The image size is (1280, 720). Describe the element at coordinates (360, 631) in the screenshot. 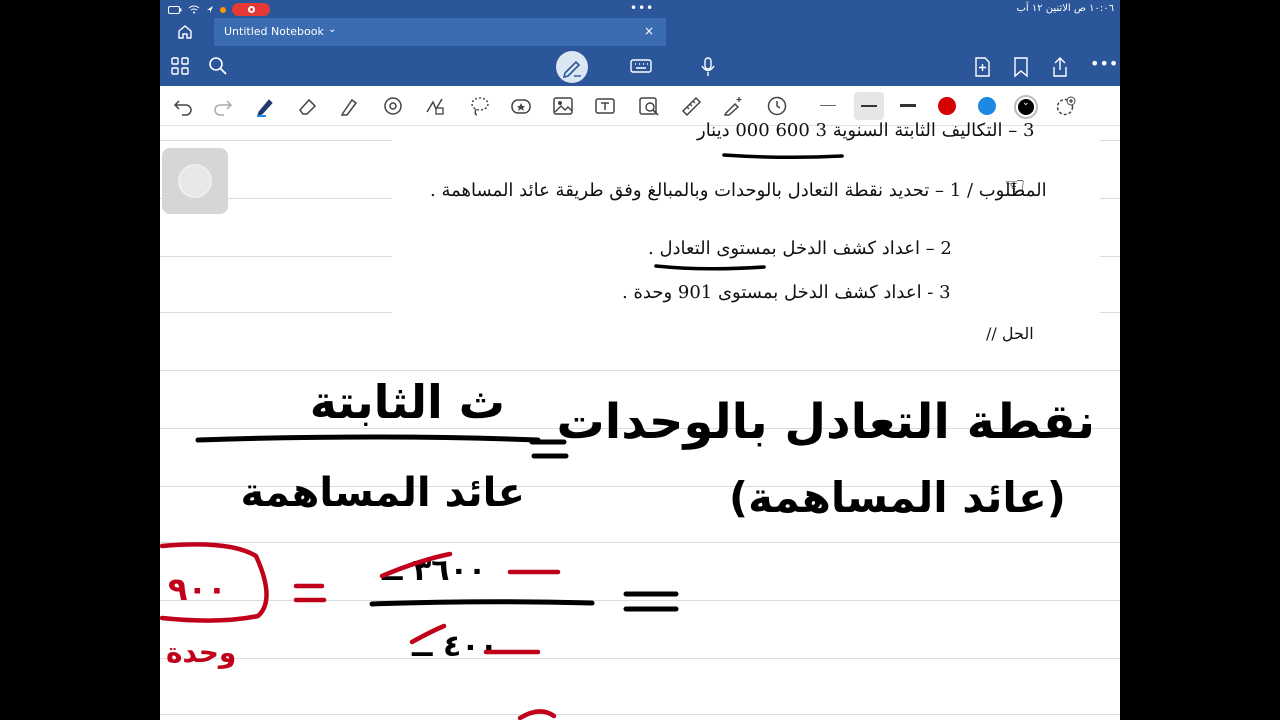

I see `handwritten-red-ink: ٩٠٠ وحدة` at that location.